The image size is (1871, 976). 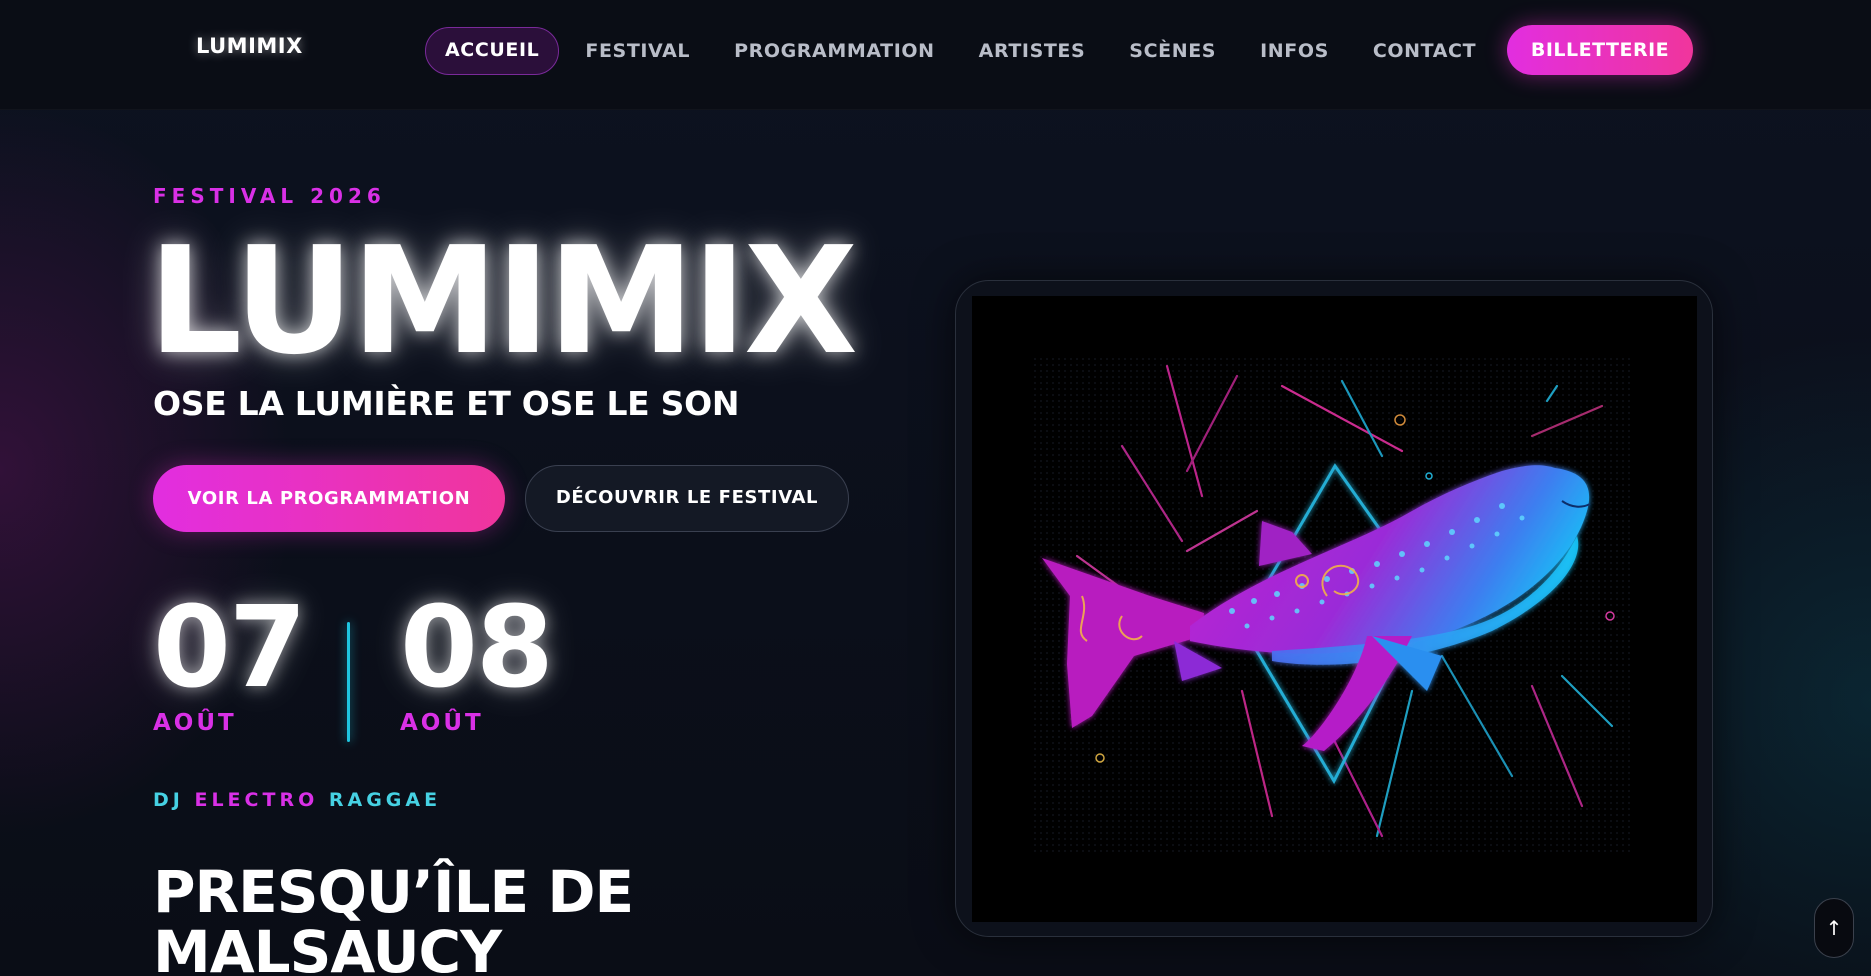 I want to click on ticket-button: BILLETTERIE, so click(x=1600, y=50).